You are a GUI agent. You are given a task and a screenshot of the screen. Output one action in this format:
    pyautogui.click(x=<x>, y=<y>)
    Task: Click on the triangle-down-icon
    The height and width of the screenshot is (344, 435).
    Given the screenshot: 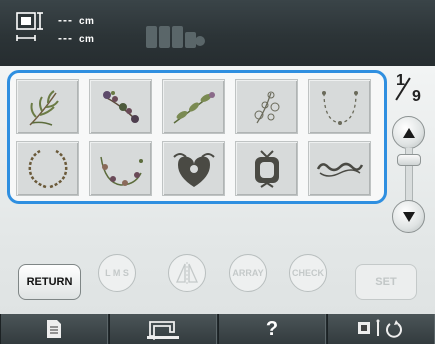 What is the action you would take?
    pyautogui.click(x=408, y=216)
    